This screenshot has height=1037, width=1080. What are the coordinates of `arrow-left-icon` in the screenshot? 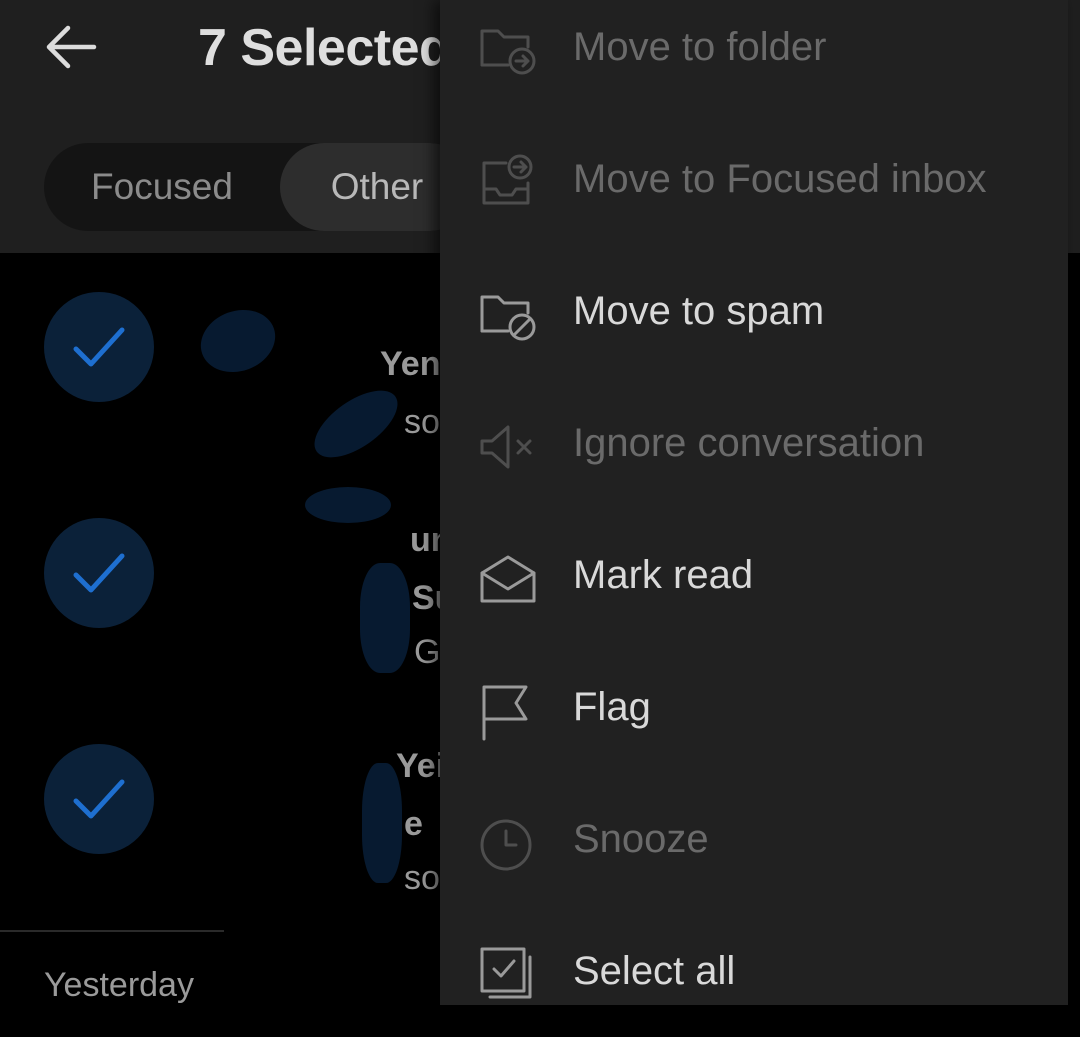 It's located at (71, 47).